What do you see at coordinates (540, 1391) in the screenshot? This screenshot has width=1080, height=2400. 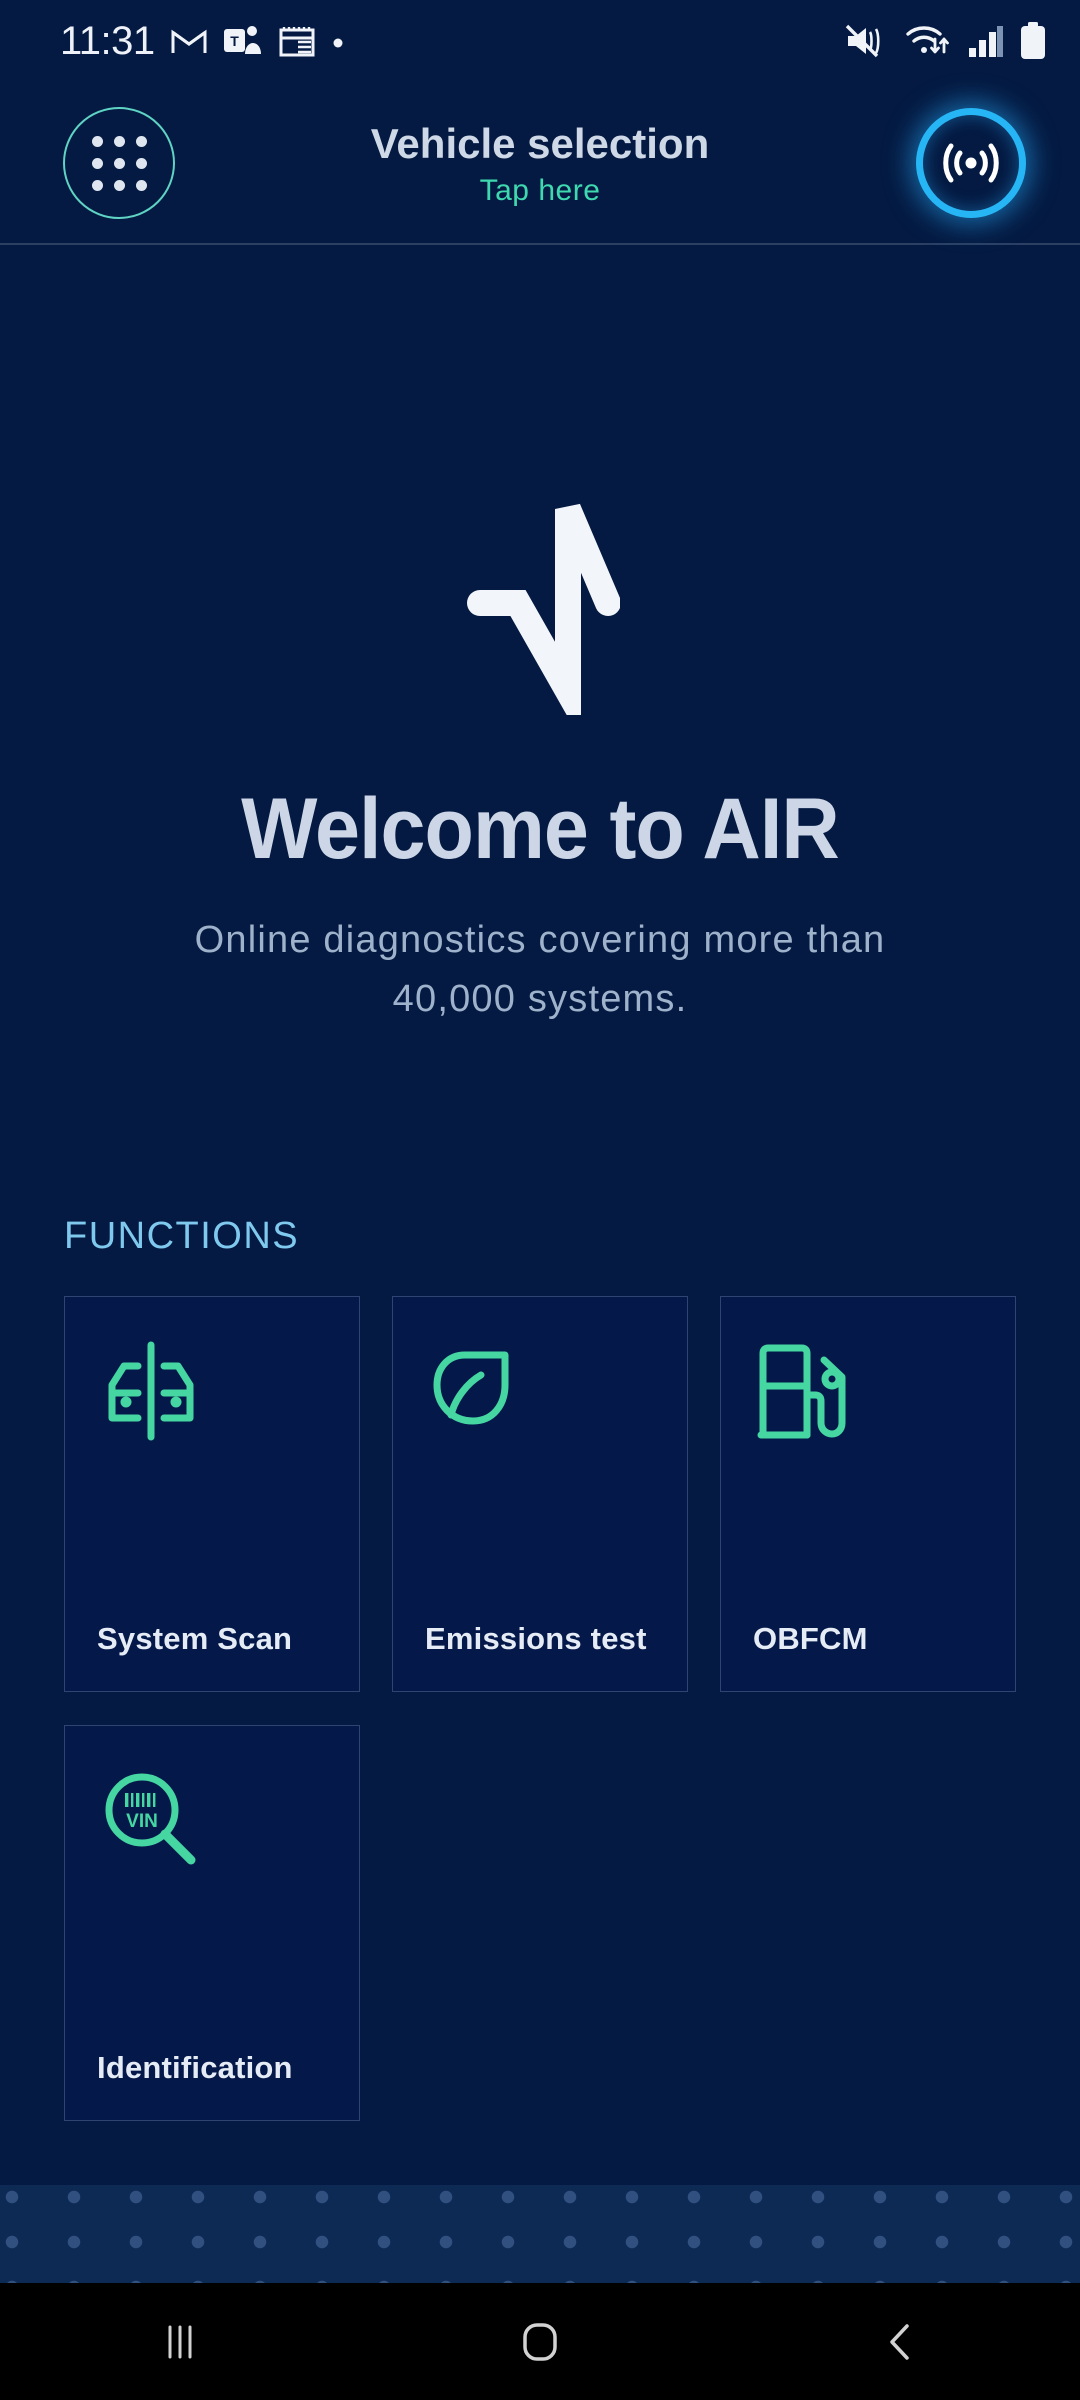 I see `leaf-icon` at bounding box center [540, 1391].